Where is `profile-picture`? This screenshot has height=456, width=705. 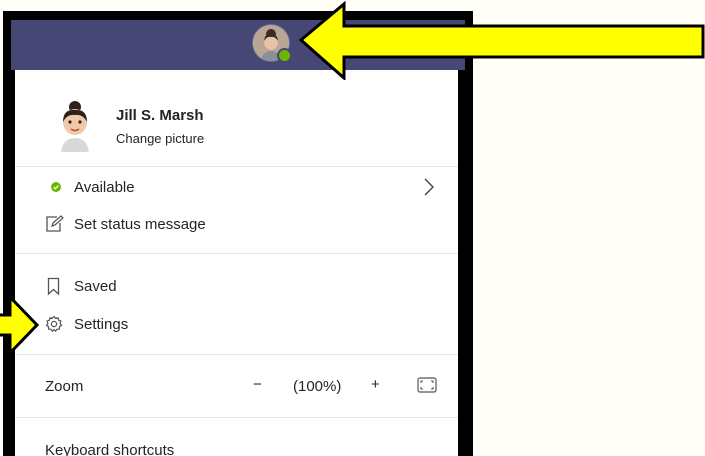
profile-picture is located at coordinates (75, 125).